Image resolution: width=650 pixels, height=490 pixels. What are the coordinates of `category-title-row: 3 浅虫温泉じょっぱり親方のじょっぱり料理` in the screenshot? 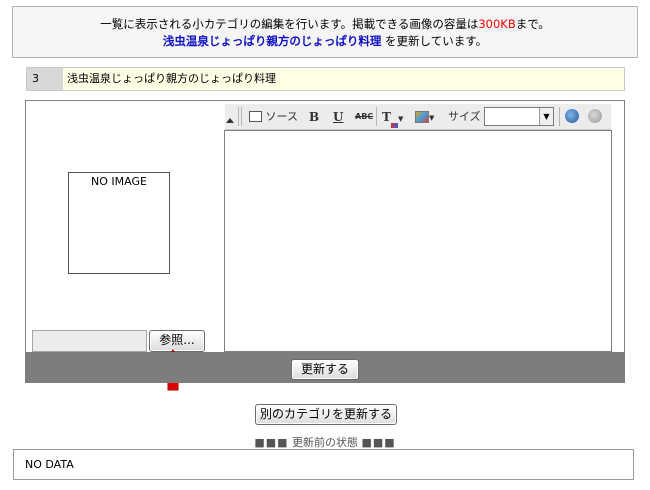 It's located at (325, 79).